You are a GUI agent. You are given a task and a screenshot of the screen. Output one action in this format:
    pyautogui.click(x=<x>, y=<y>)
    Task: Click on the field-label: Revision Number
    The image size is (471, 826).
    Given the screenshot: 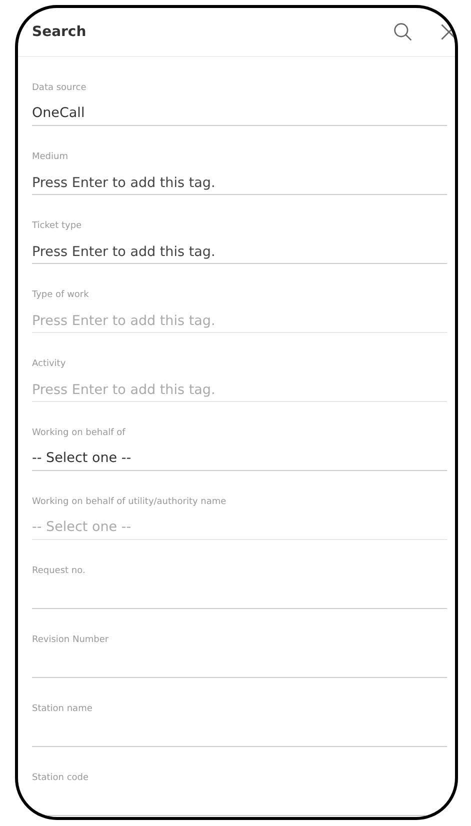 What is the action you would take?
    pyautogui.click(x=70, y=640)
    